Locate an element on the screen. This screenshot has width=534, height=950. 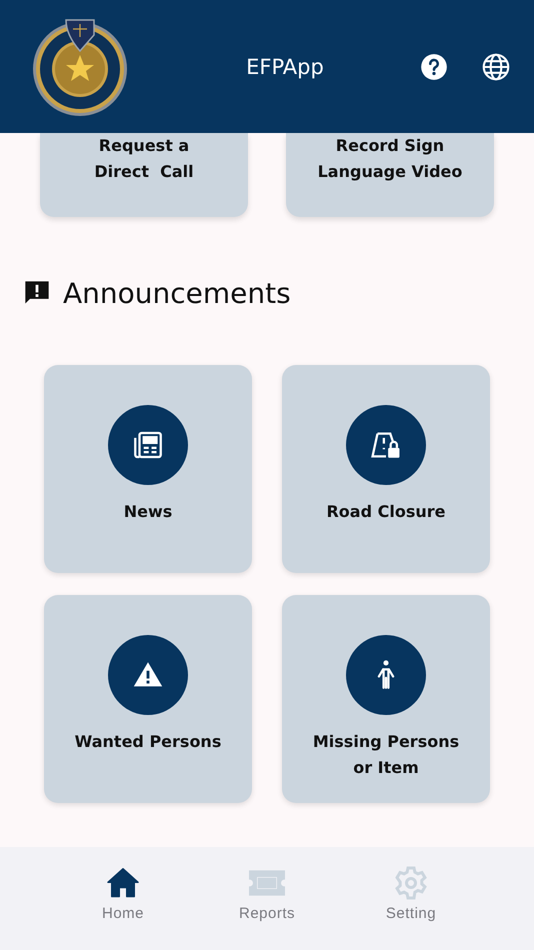
section-title: Announcements is located at coordinates (177, 293).